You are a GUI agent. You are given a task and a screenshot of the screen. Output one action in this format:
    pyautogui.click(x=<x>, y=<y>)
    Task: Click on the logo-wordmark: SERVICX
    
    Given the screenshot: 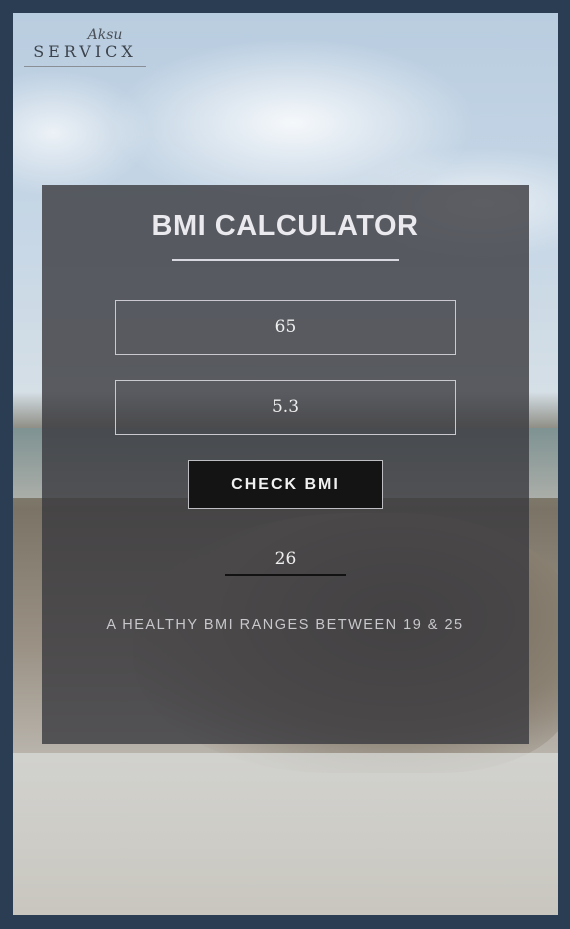 What is the action you would take?
    pyautogui.click(x=85, y=54)
    